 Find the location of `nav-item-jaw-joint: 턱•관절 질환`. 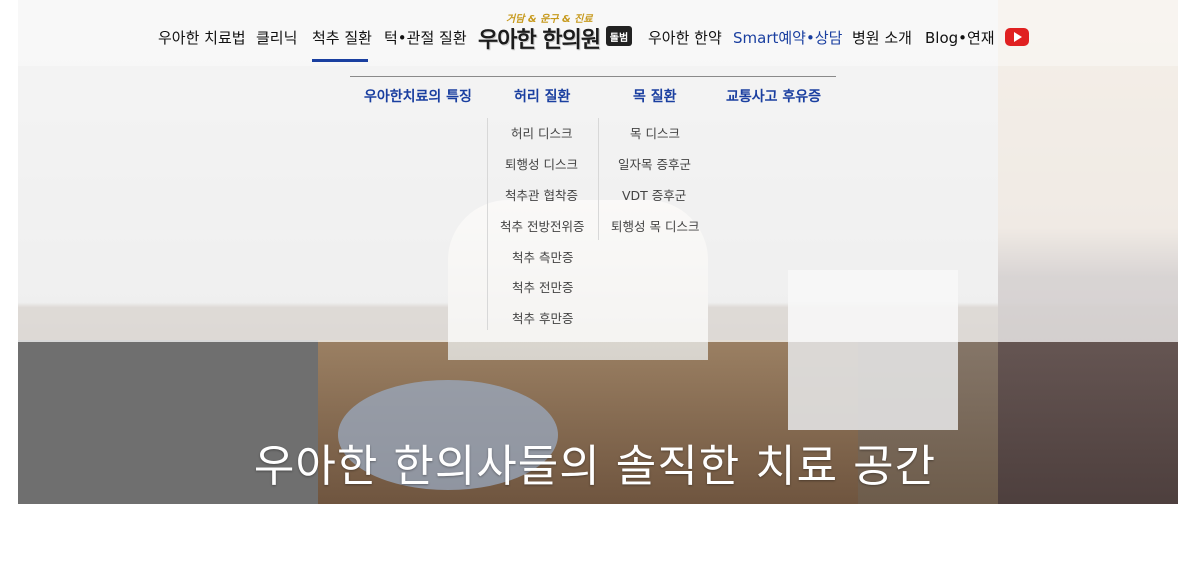

nav-item-jaw-joint: 턱•관절 질환 is located at coordinates (425, 37).